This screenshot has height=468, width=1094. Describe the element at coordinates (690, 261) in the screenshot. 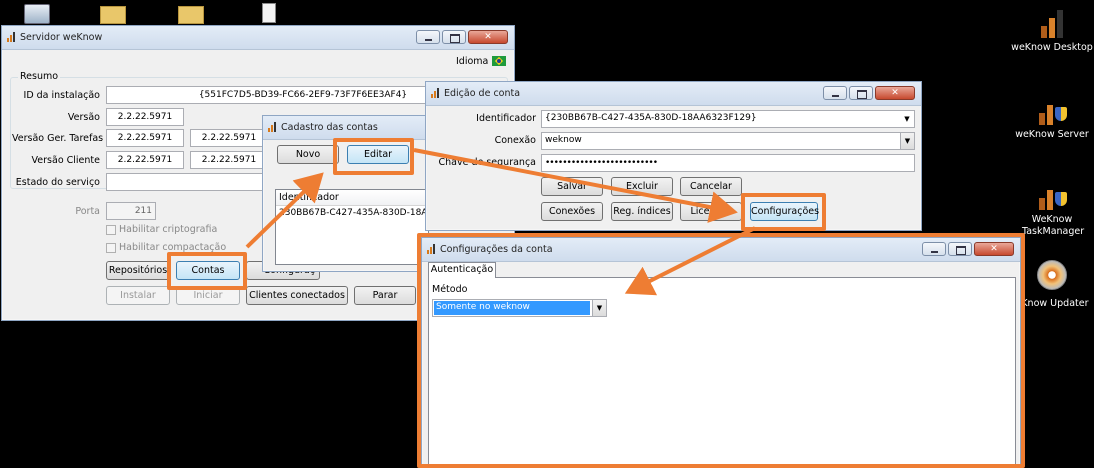

I see `arrow-configuracoes-to-window` at that location.